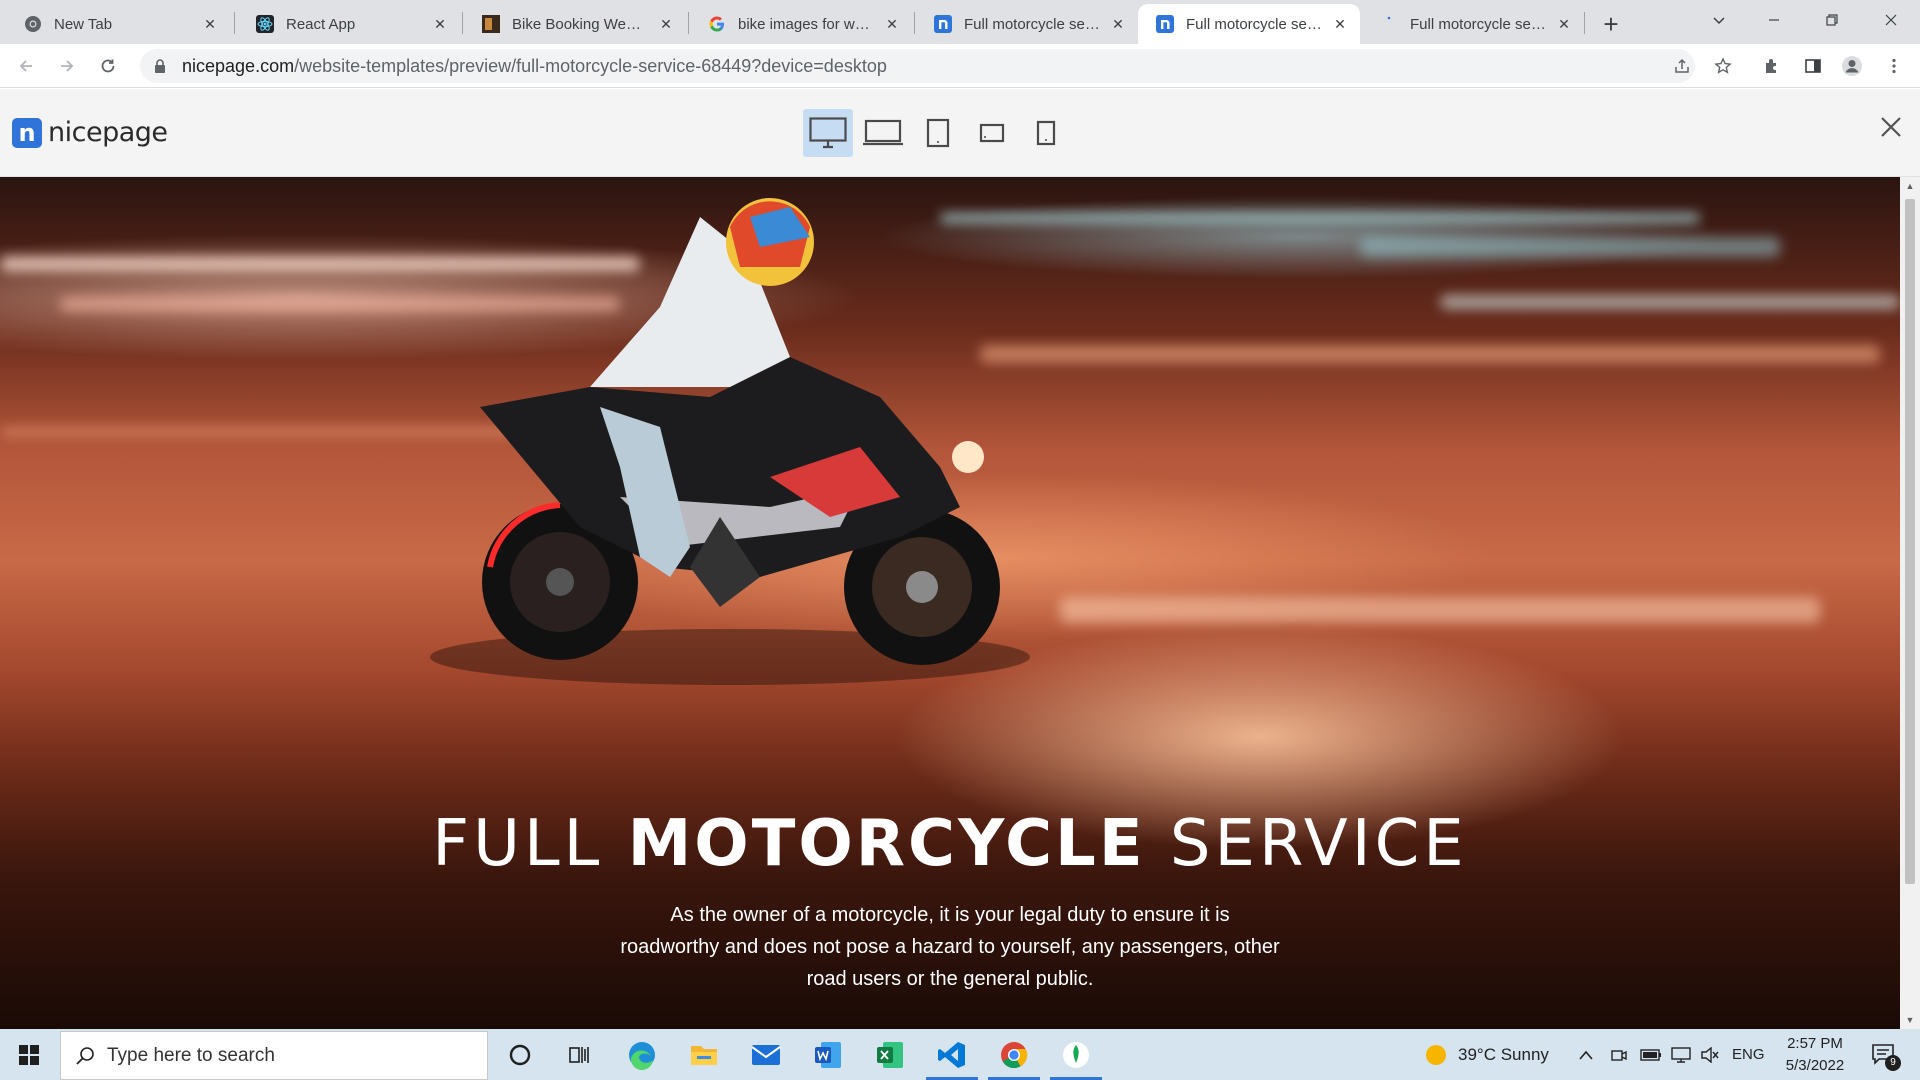 The height and width of the screenshot is (1080, 1920). I want to click on hero-title: FULL MOTORCYCLE SERVICE, so click(950, 844).